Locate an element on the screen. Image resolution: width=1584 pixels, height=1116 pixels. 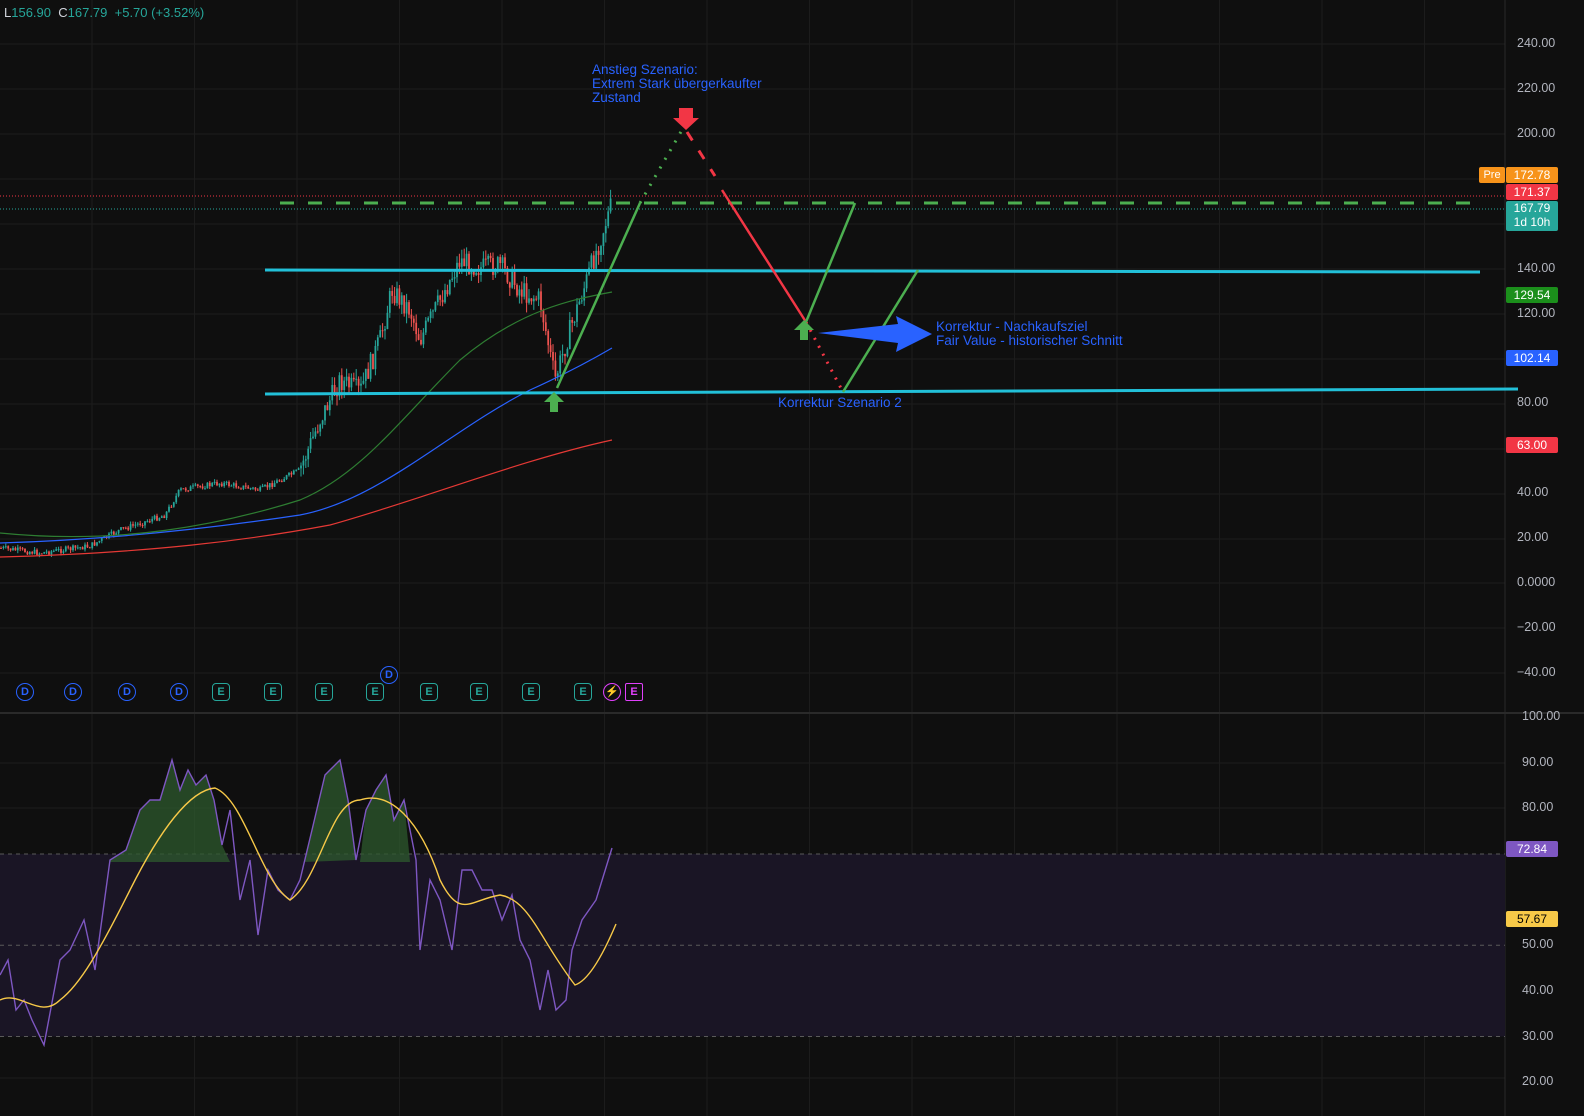
red-path-dashed is located at coordinates (701, 154).